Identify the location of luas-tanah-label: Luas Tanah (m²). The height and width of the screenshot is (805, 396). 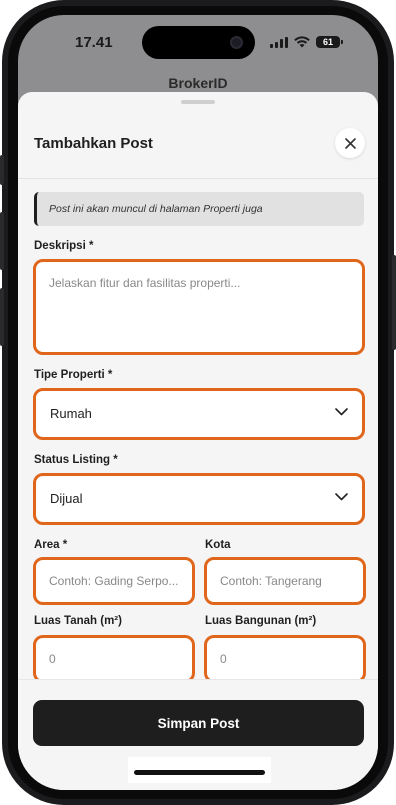
(78, 621).